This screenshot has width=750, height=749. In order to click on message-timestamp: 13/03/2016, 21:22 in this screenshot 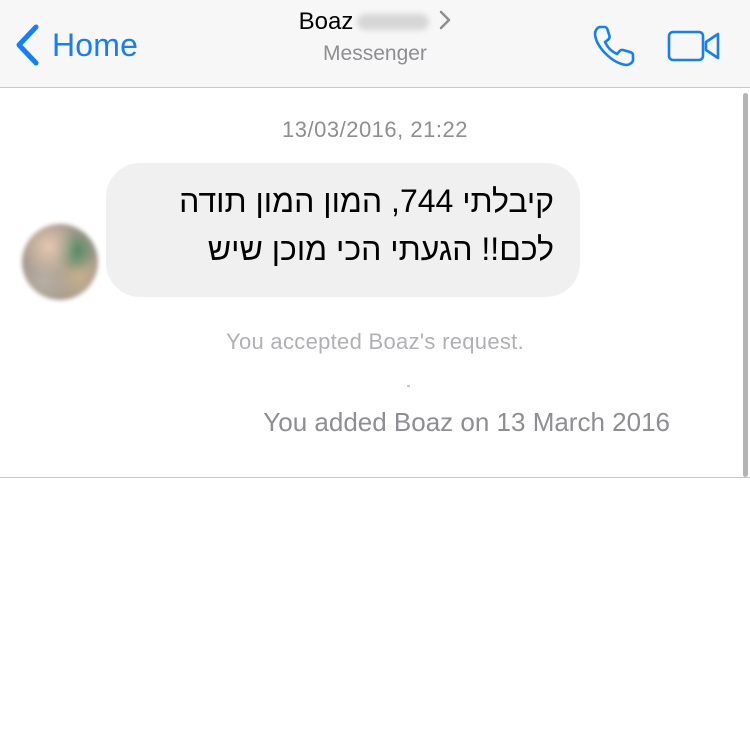, I will do `click(375, 129)`.